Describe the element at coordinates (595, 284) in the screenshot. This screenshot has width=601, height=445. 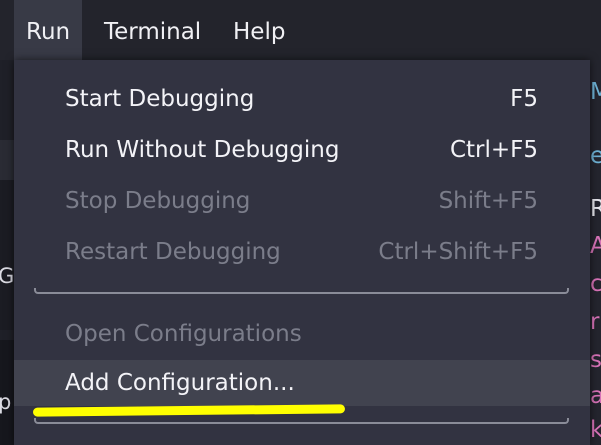
I see `code-fragment: c` at that location.